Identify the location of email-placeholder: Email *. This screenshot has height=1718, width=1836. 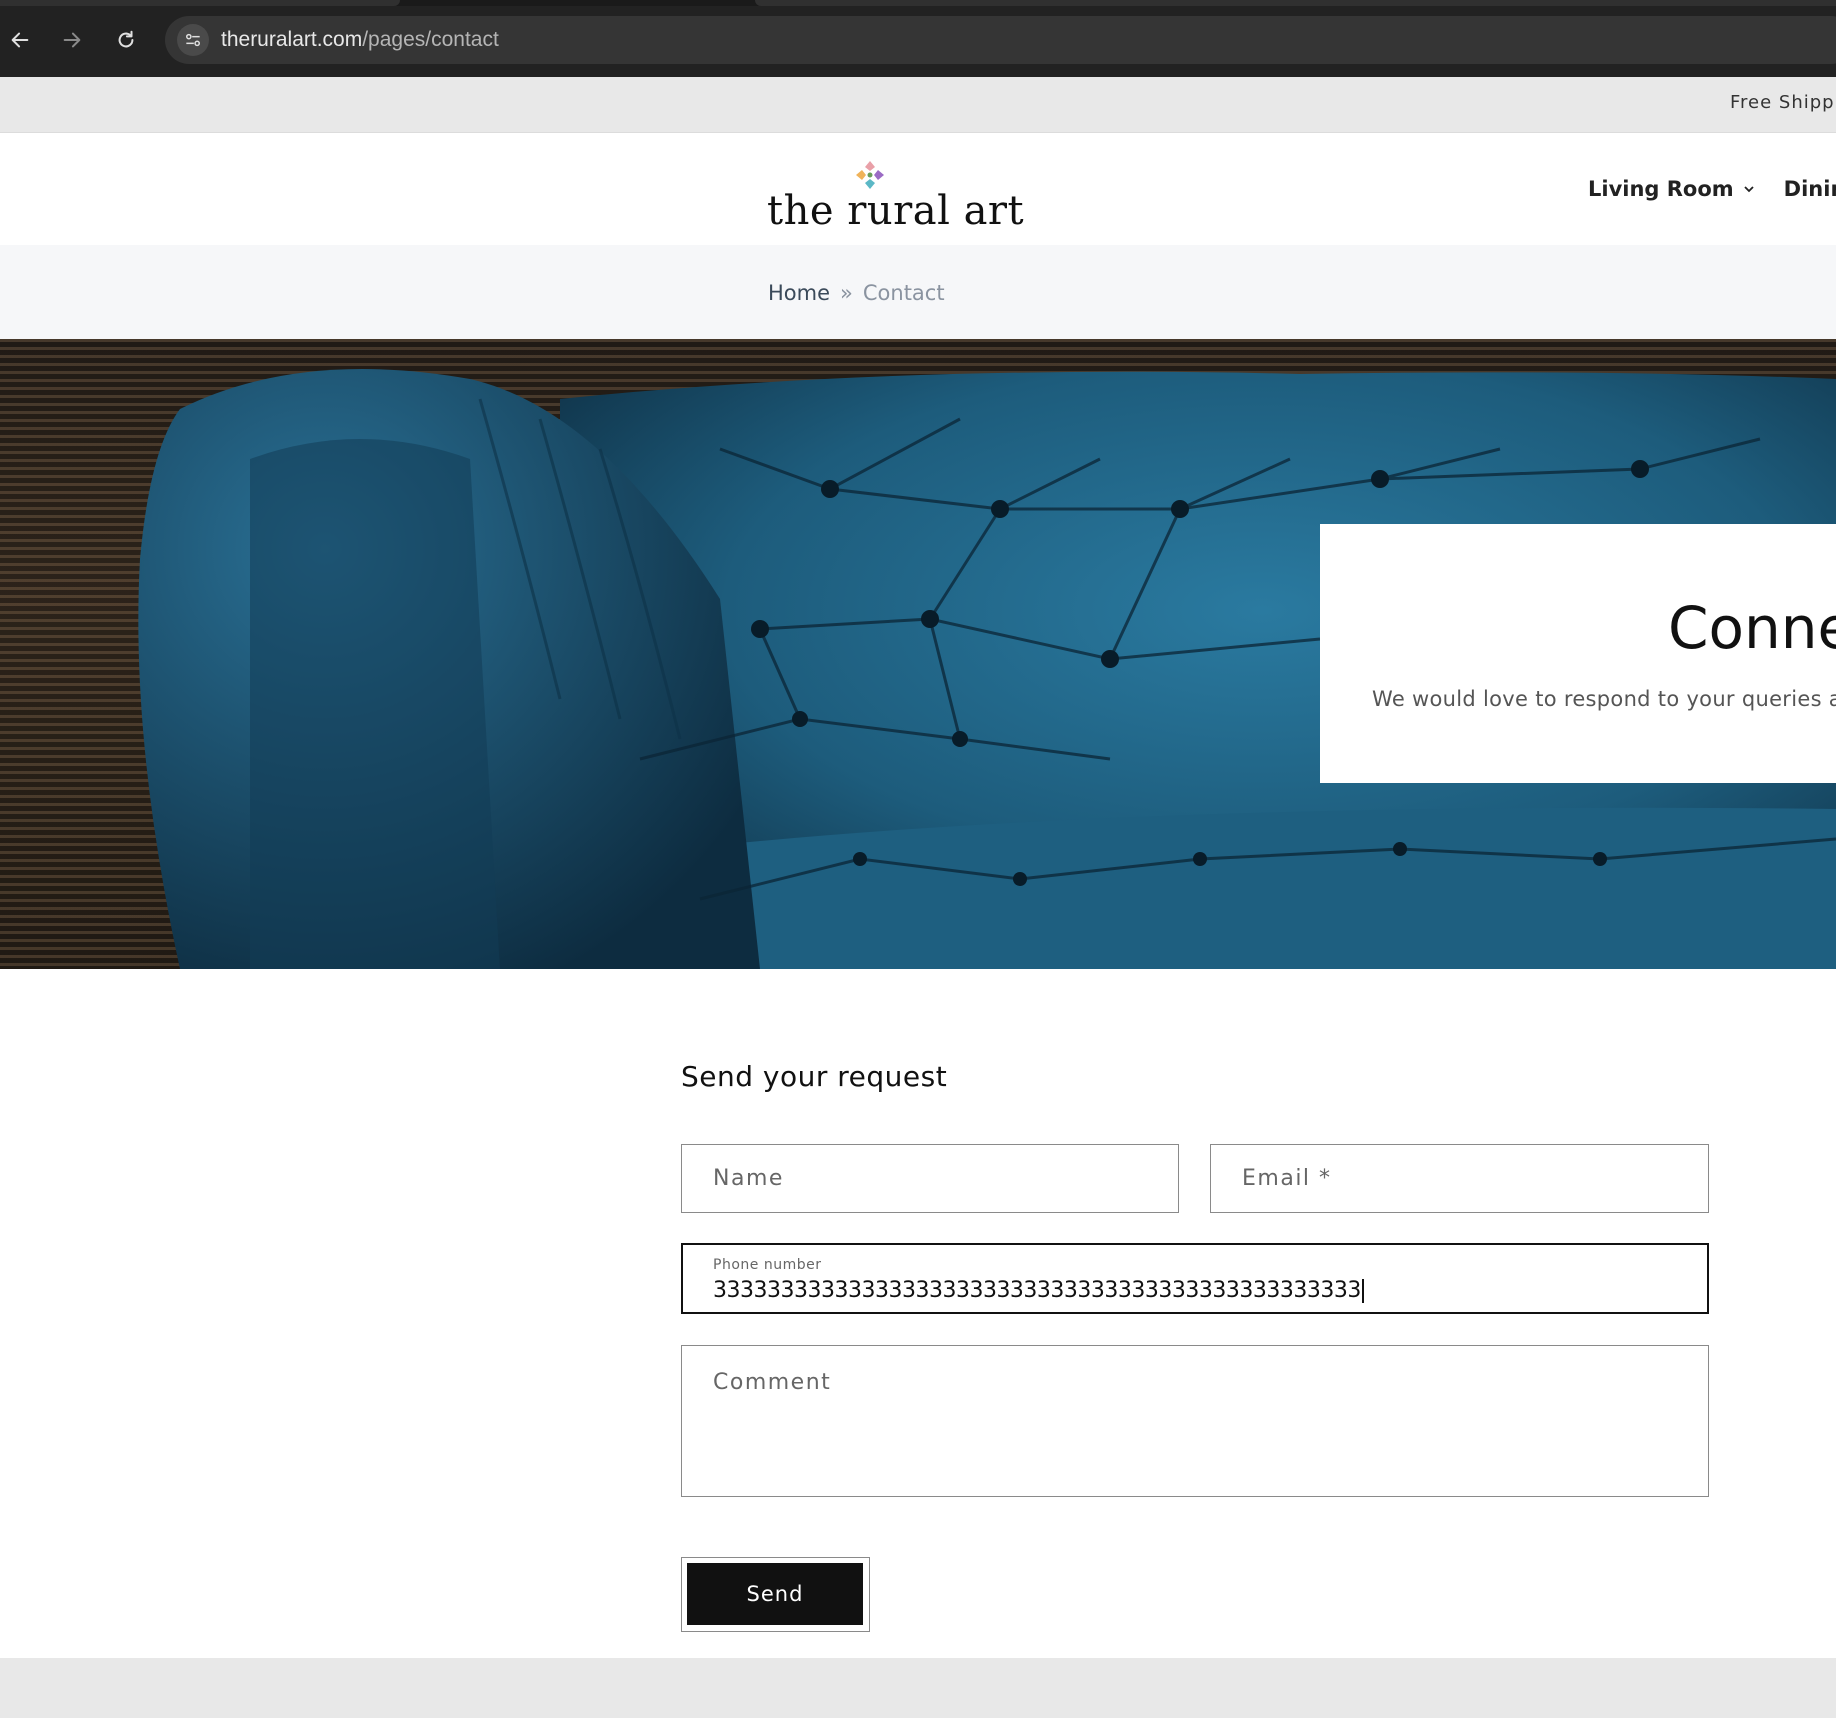
(1287, 1178).